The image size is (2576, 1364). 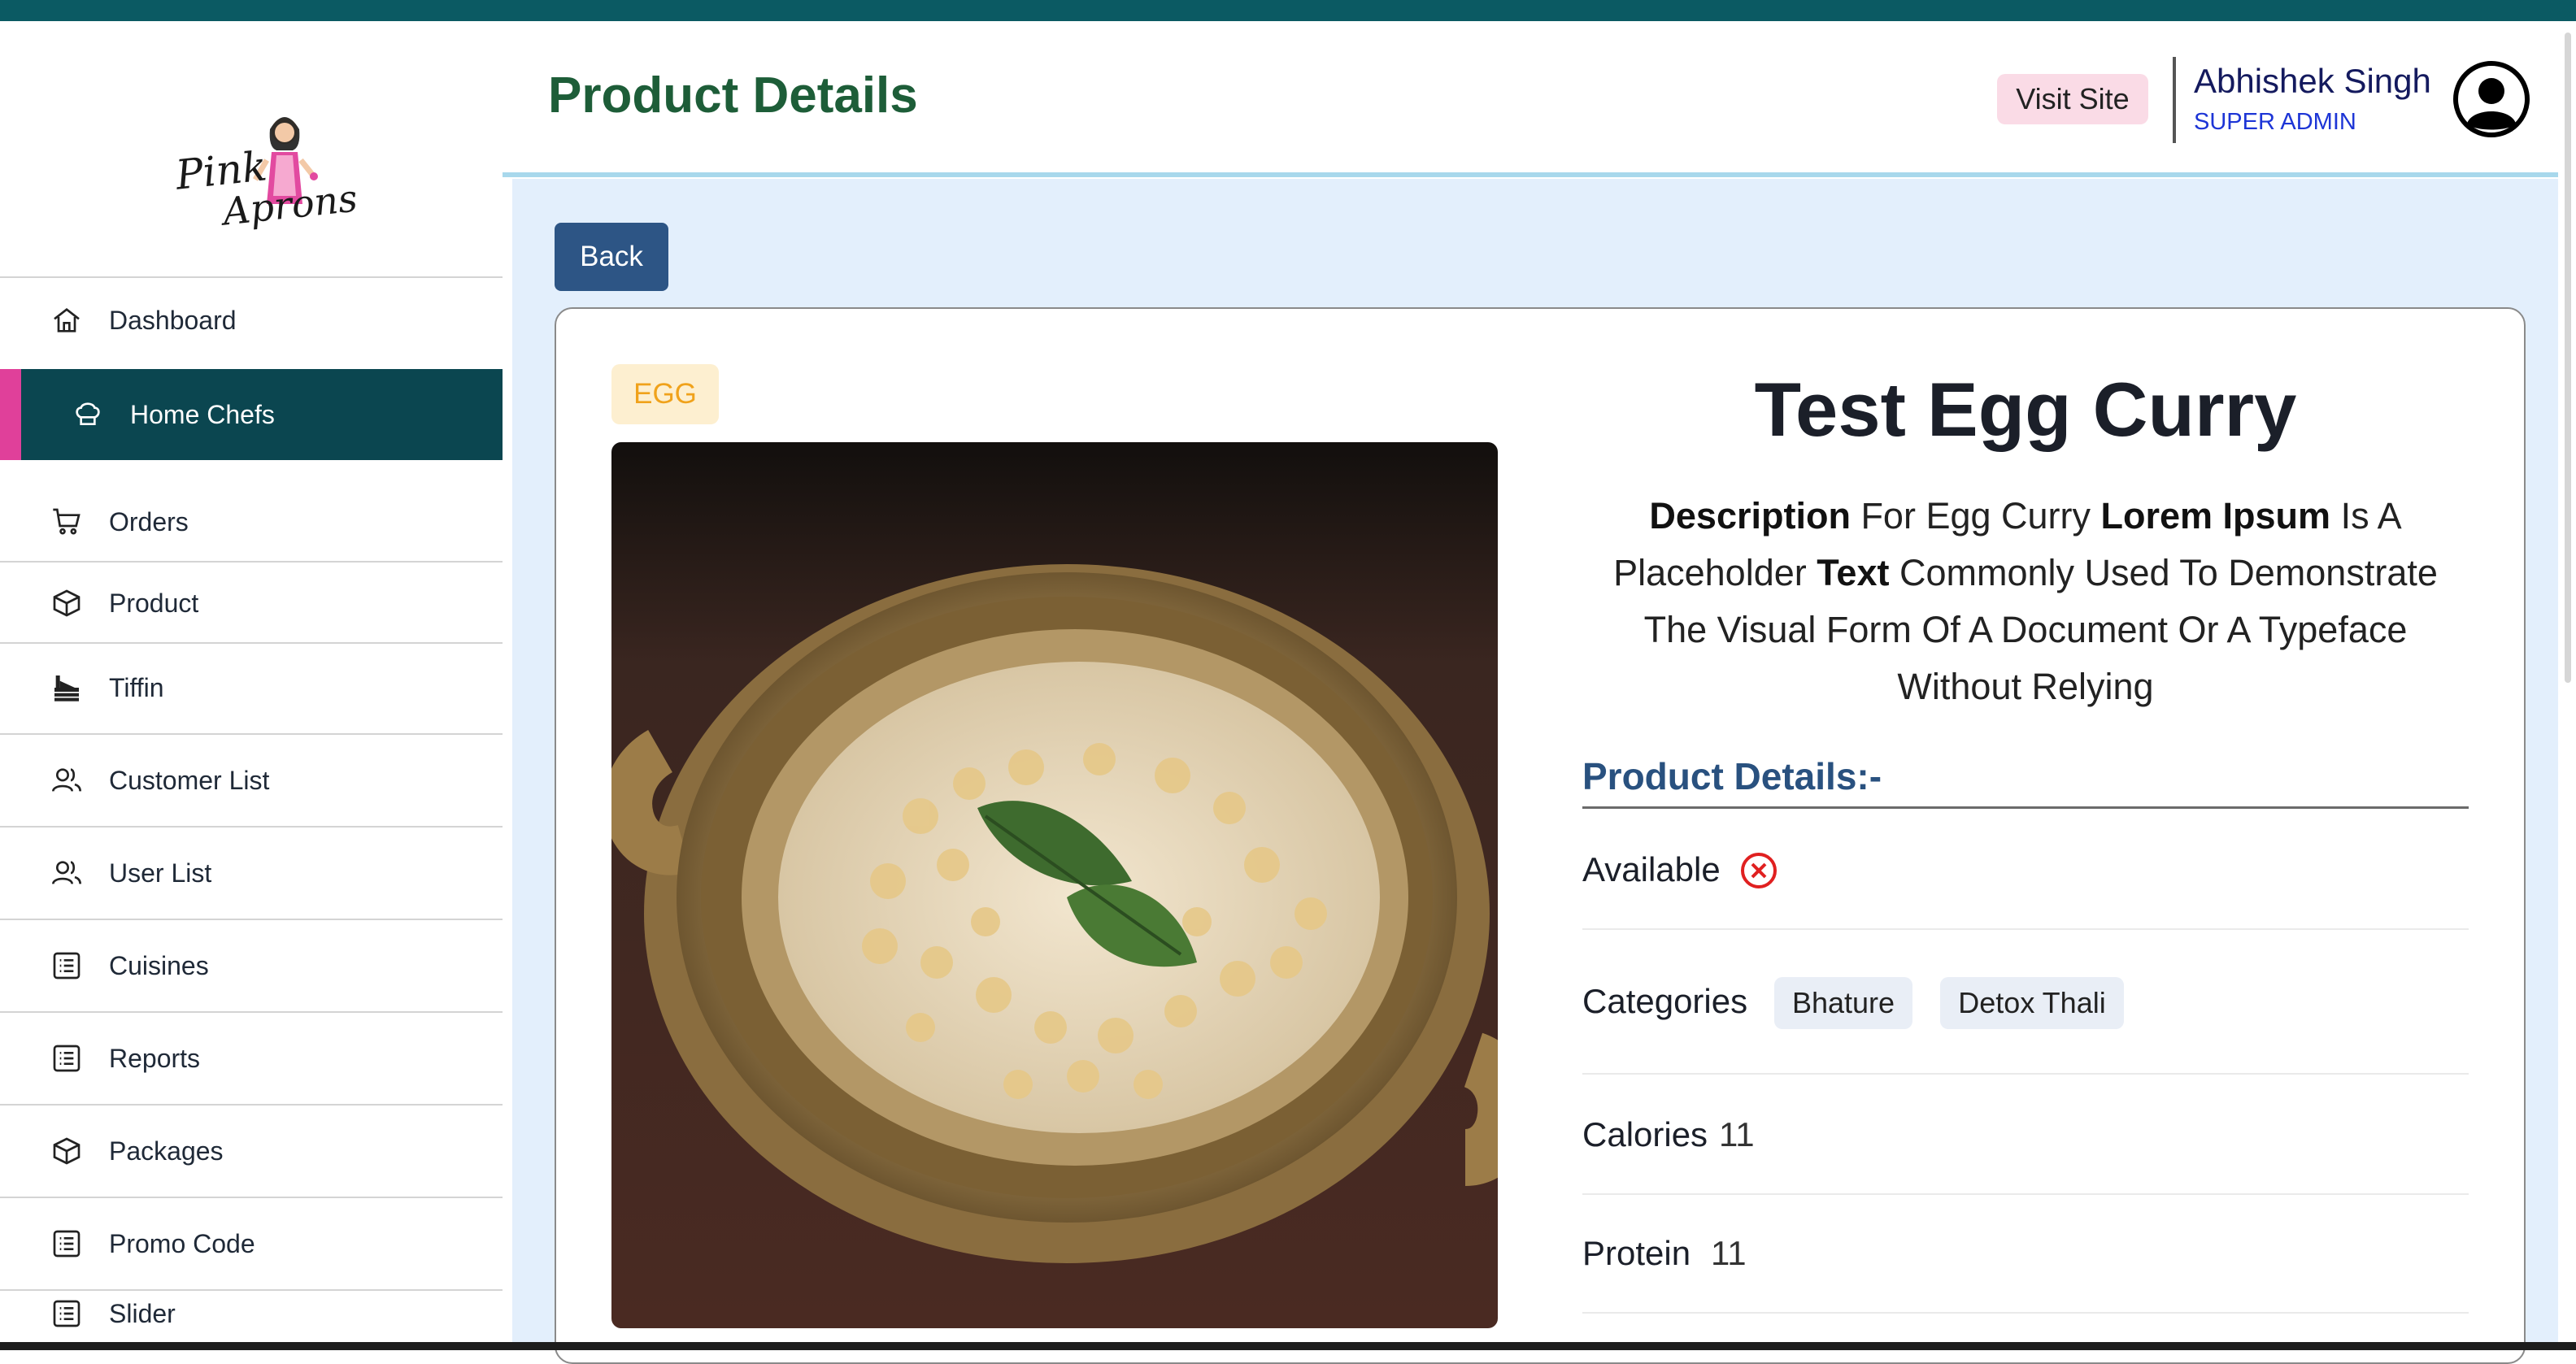 What do you see at coordinates (1288, 1346) in the screenshot?
I see `browser-bottom-bar` at bounding box center [1288, 1346].